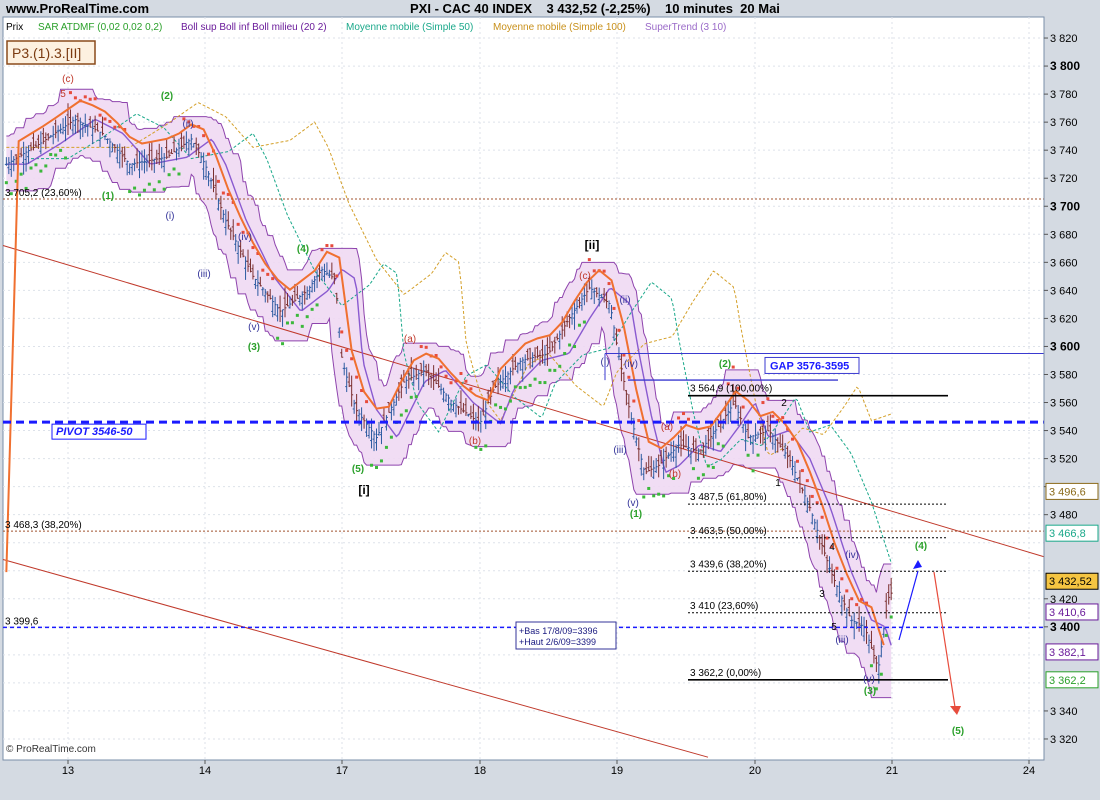 The width and height of the screenshot is (1100, 800). Describe the element at coordinates (46, 53) in the screenshot. I see `wave-count-label: P3.(1).3.[II]` at that location.